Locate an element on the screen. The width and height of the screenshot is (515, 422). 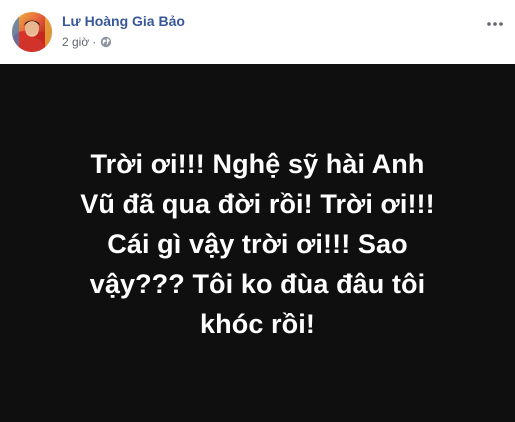
more-options-icon is located at coordinates (495, 24).